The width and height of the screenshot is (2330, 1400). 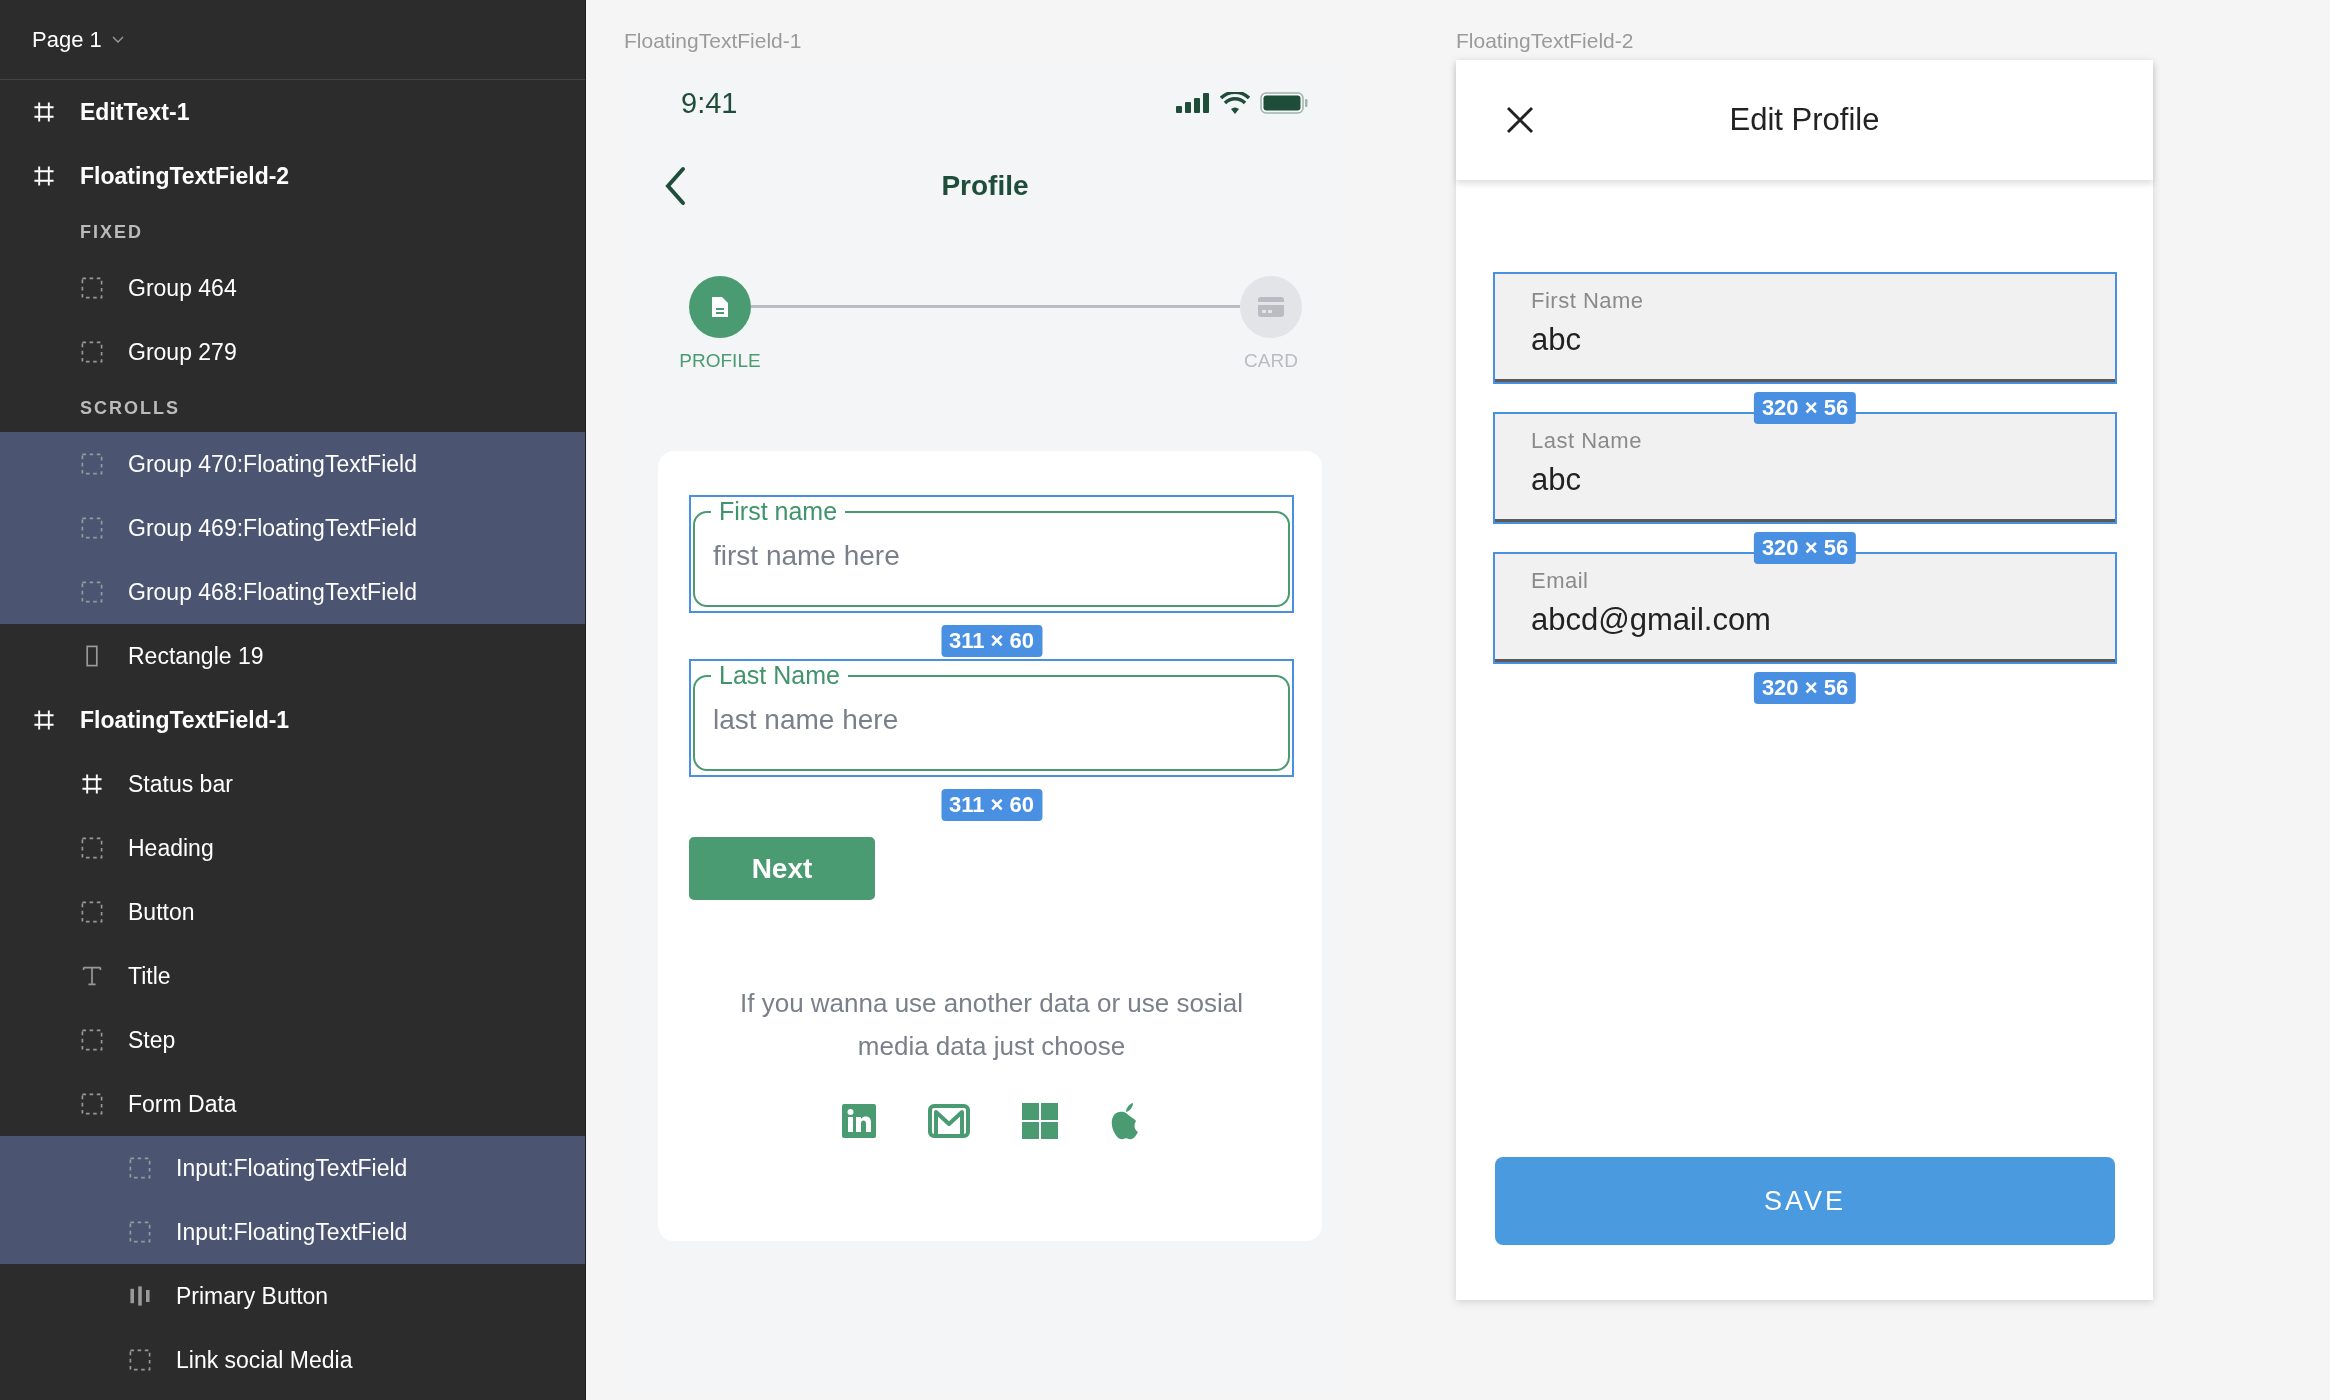 What do you see at coordinates (292, 528) in the screenshot?
I see `layer-item: Group 469:FloatingTextField` at bounding box center [292, 528].